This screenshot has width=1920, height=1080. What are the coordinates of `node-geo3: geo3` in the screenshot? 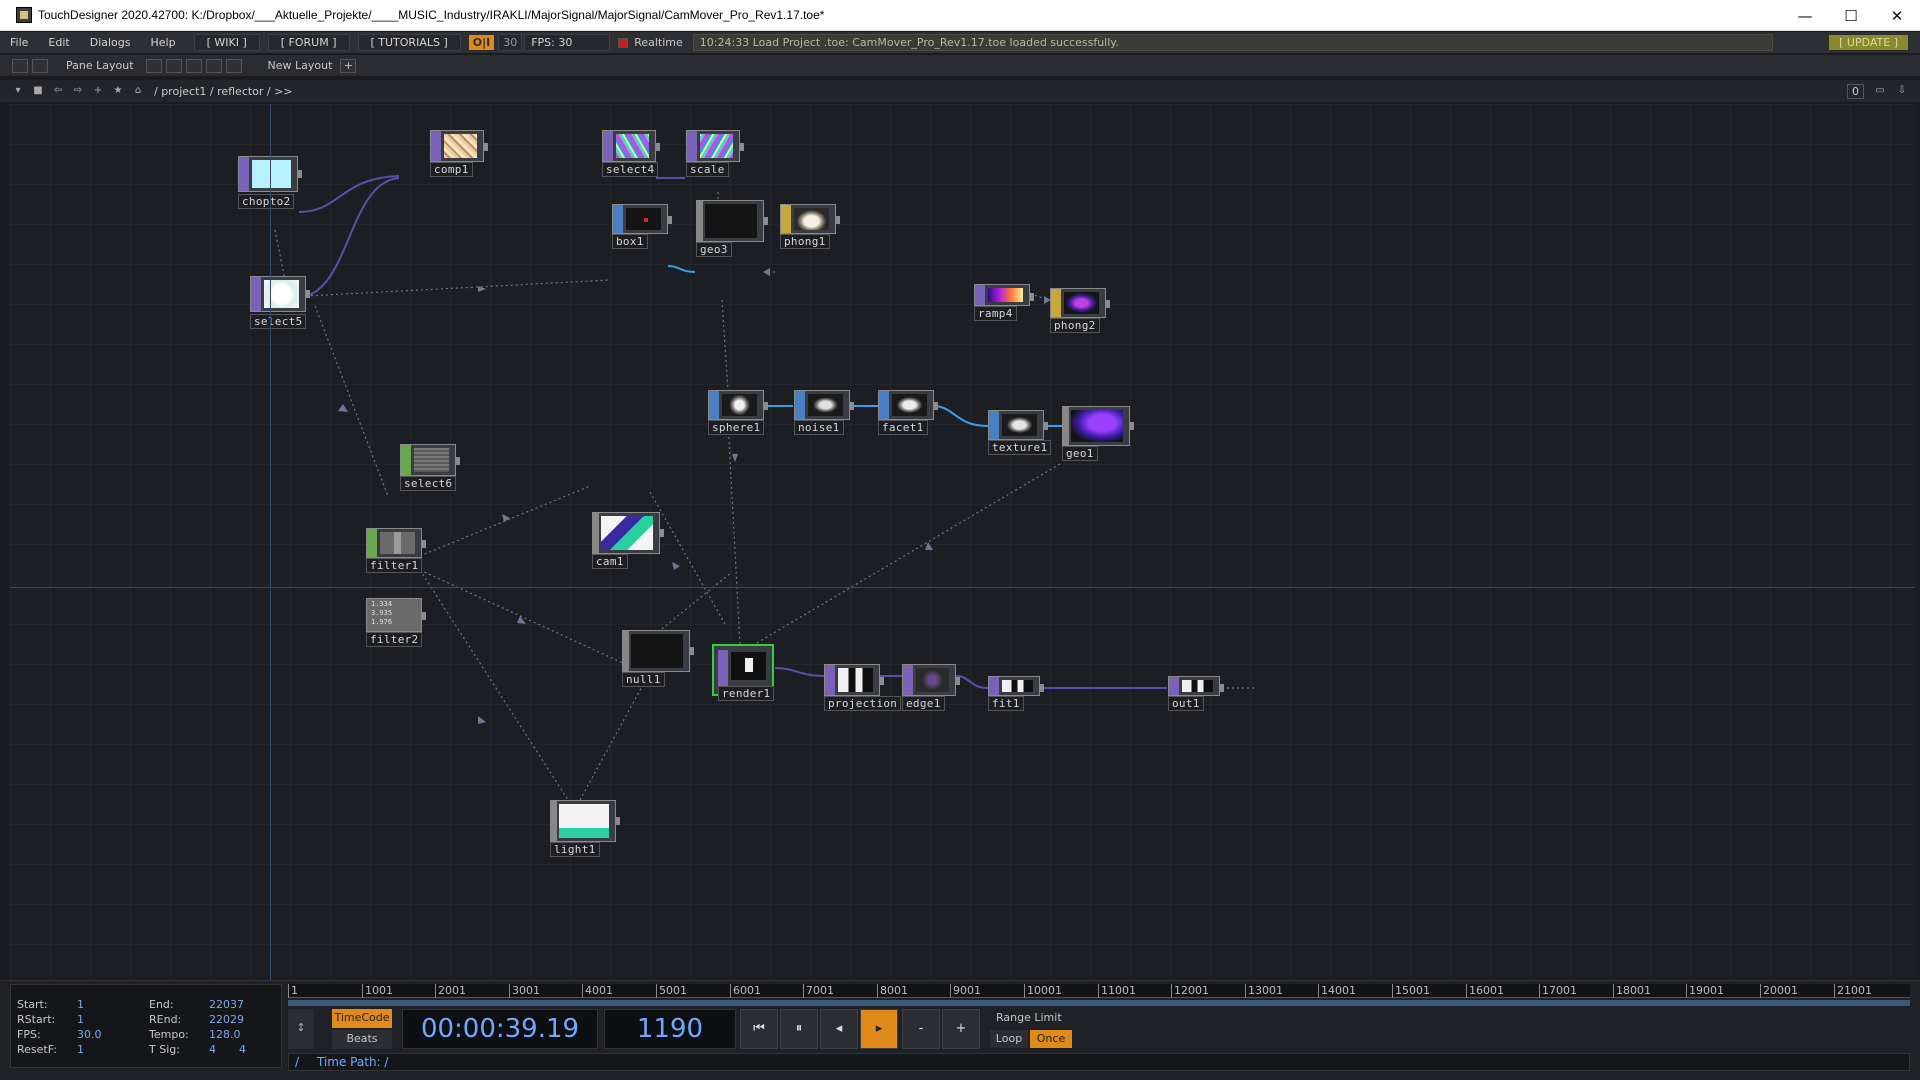 It's located at (732, 228).